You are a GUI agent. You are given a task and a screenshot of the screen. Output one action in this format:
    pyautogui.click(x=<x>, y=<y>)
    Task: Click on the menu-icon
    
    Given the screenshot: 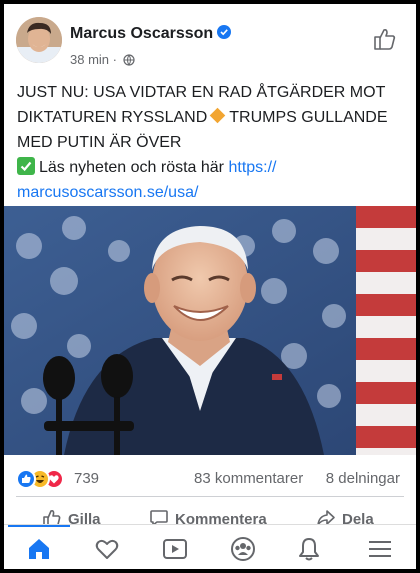 What is the action you would take?
    pyautogui.click(x=380, y=549)
    